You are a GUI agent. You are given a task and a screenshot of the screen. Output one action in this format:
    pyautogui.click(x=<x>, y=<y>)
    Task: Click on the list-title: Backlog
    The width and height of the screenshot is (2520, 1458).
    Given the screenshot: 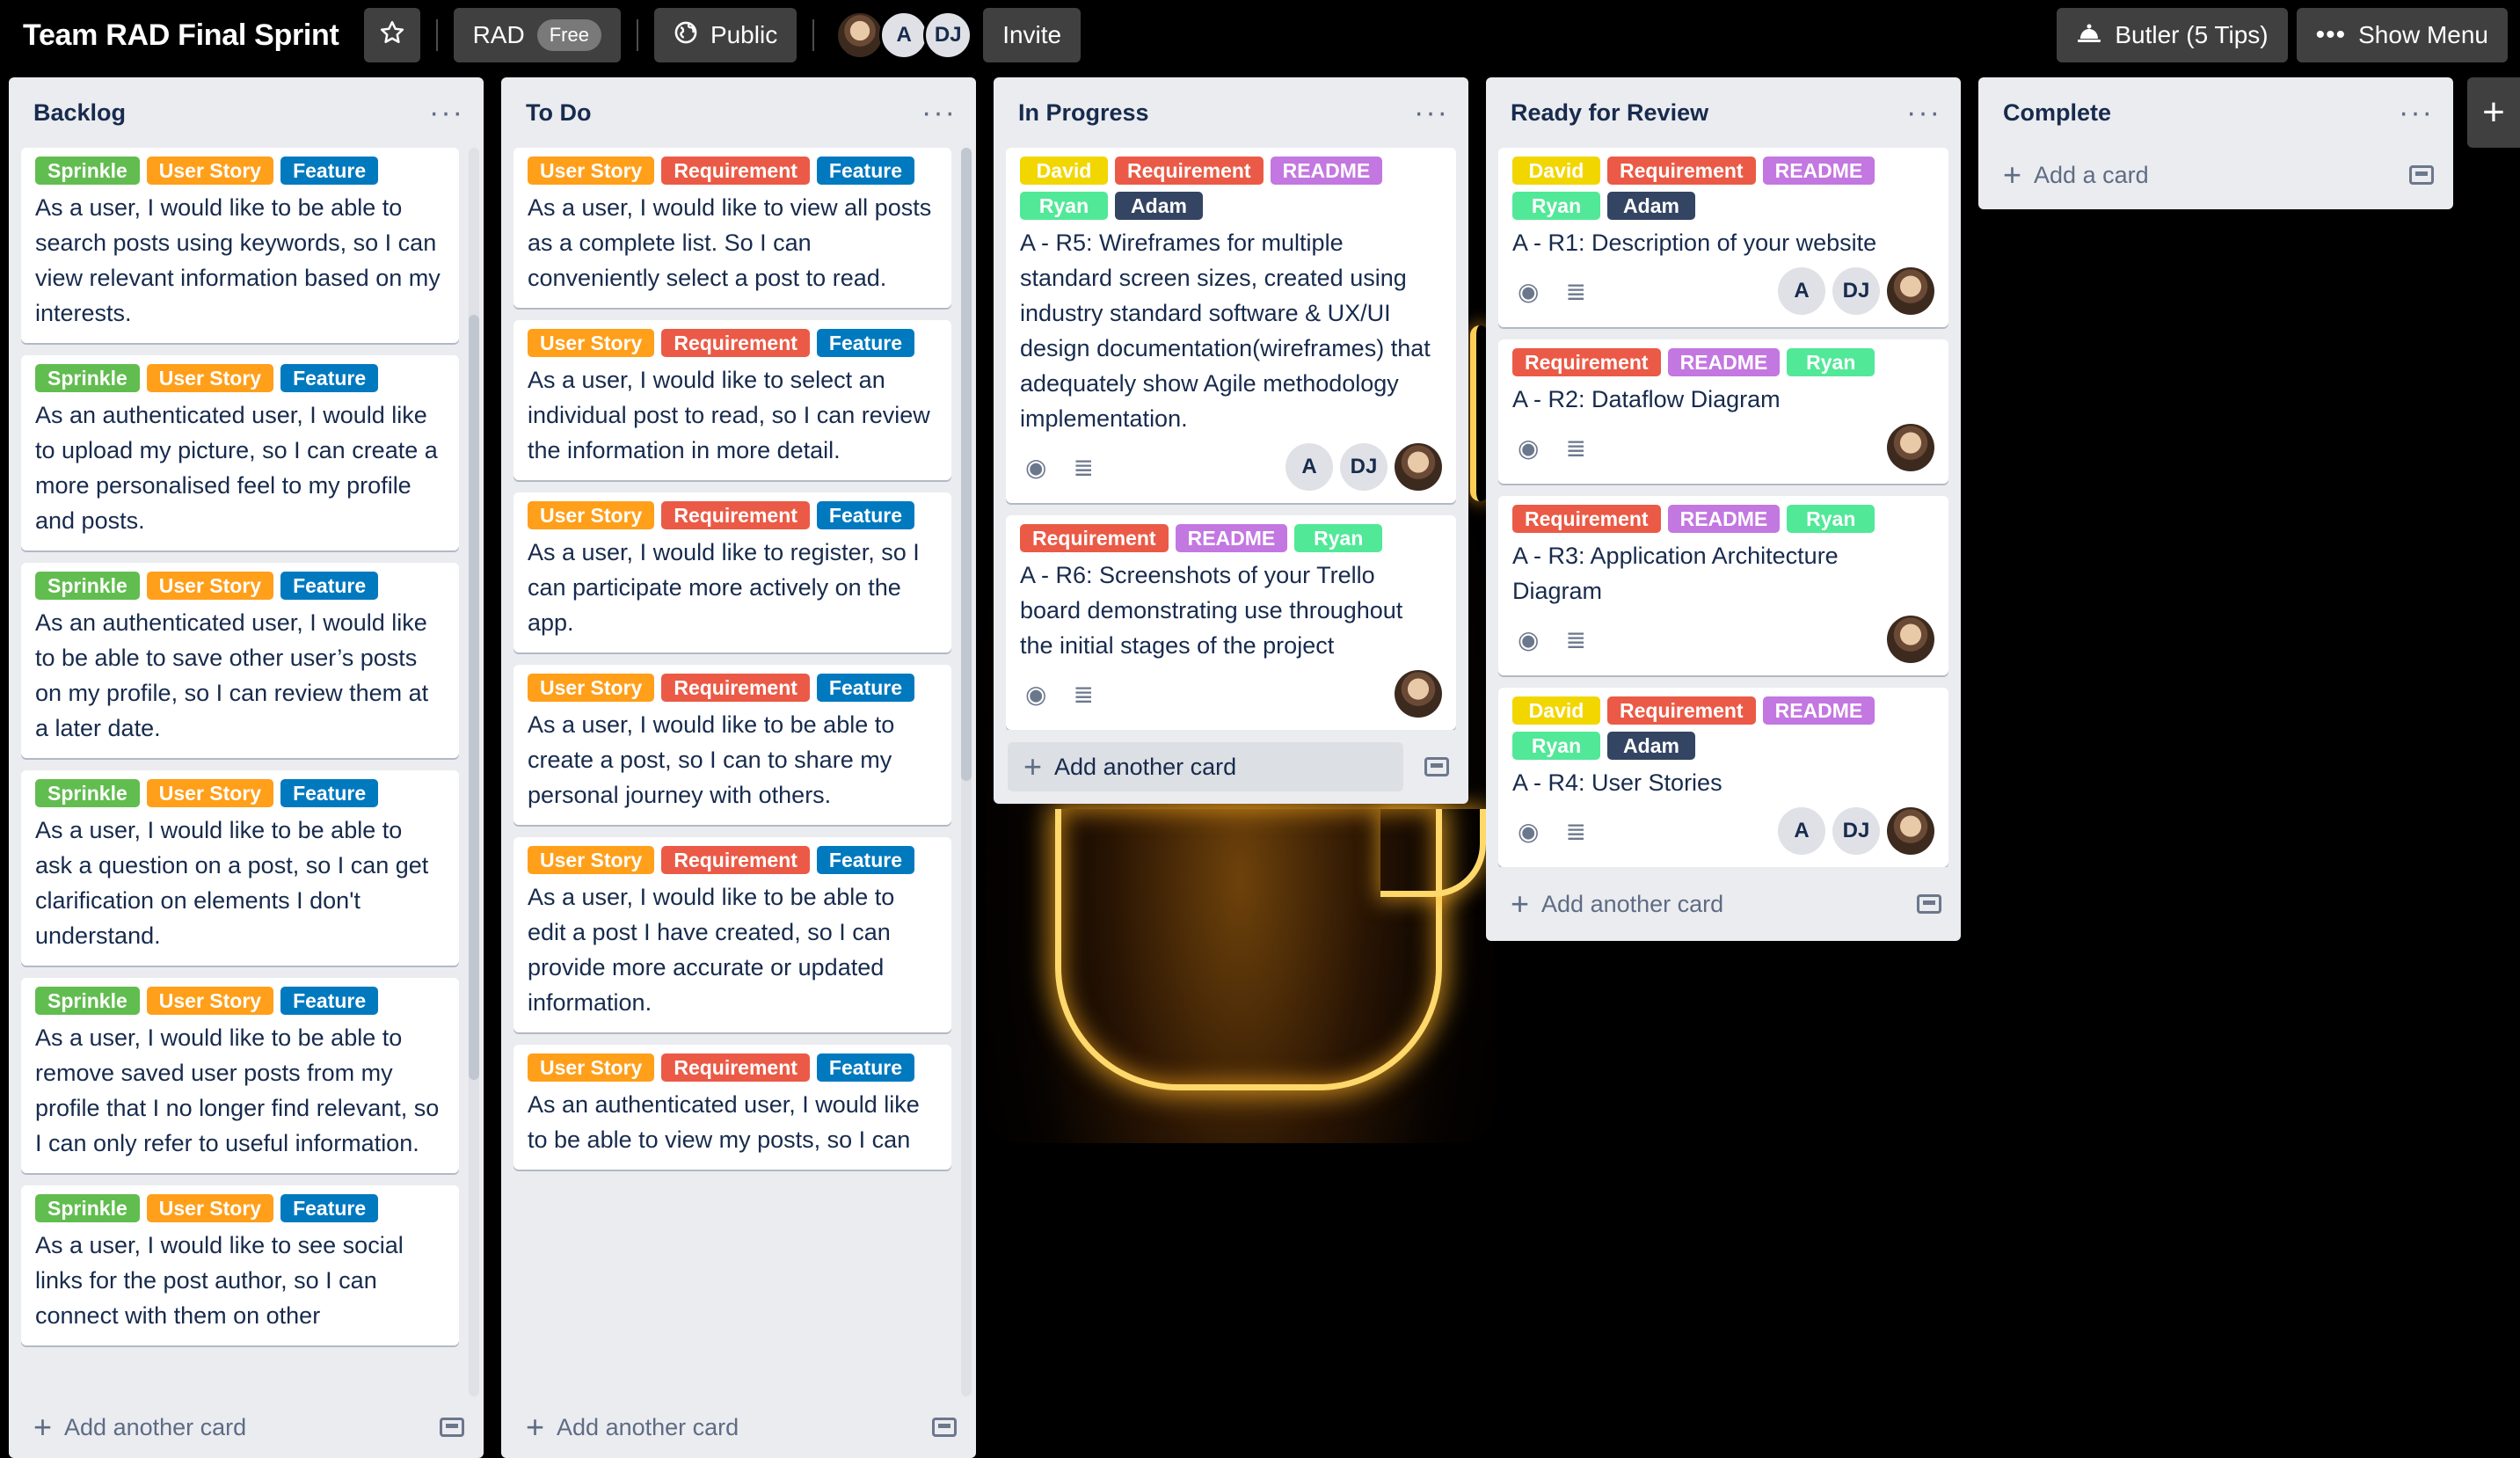 What is the action you would take?
    pyautogui.click(x=79, y=113)
    